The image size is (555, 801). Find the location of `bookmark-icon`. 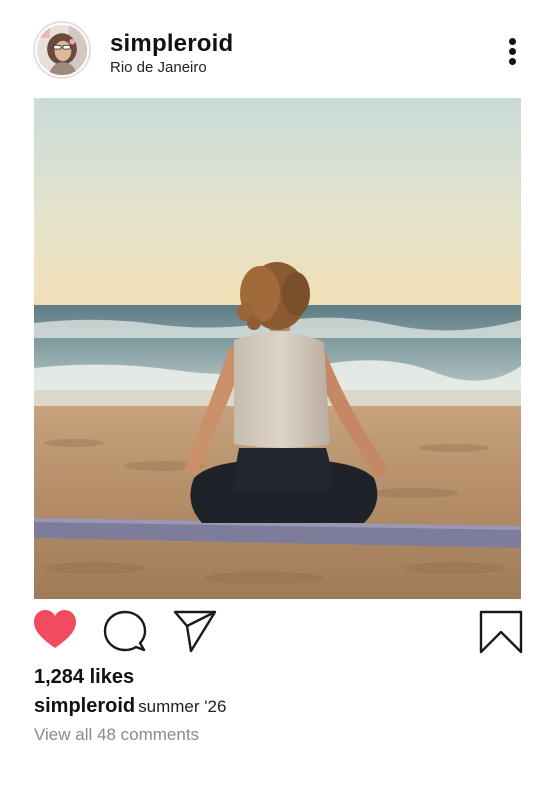

bookmark-icon is located at coordinates (501, 632).